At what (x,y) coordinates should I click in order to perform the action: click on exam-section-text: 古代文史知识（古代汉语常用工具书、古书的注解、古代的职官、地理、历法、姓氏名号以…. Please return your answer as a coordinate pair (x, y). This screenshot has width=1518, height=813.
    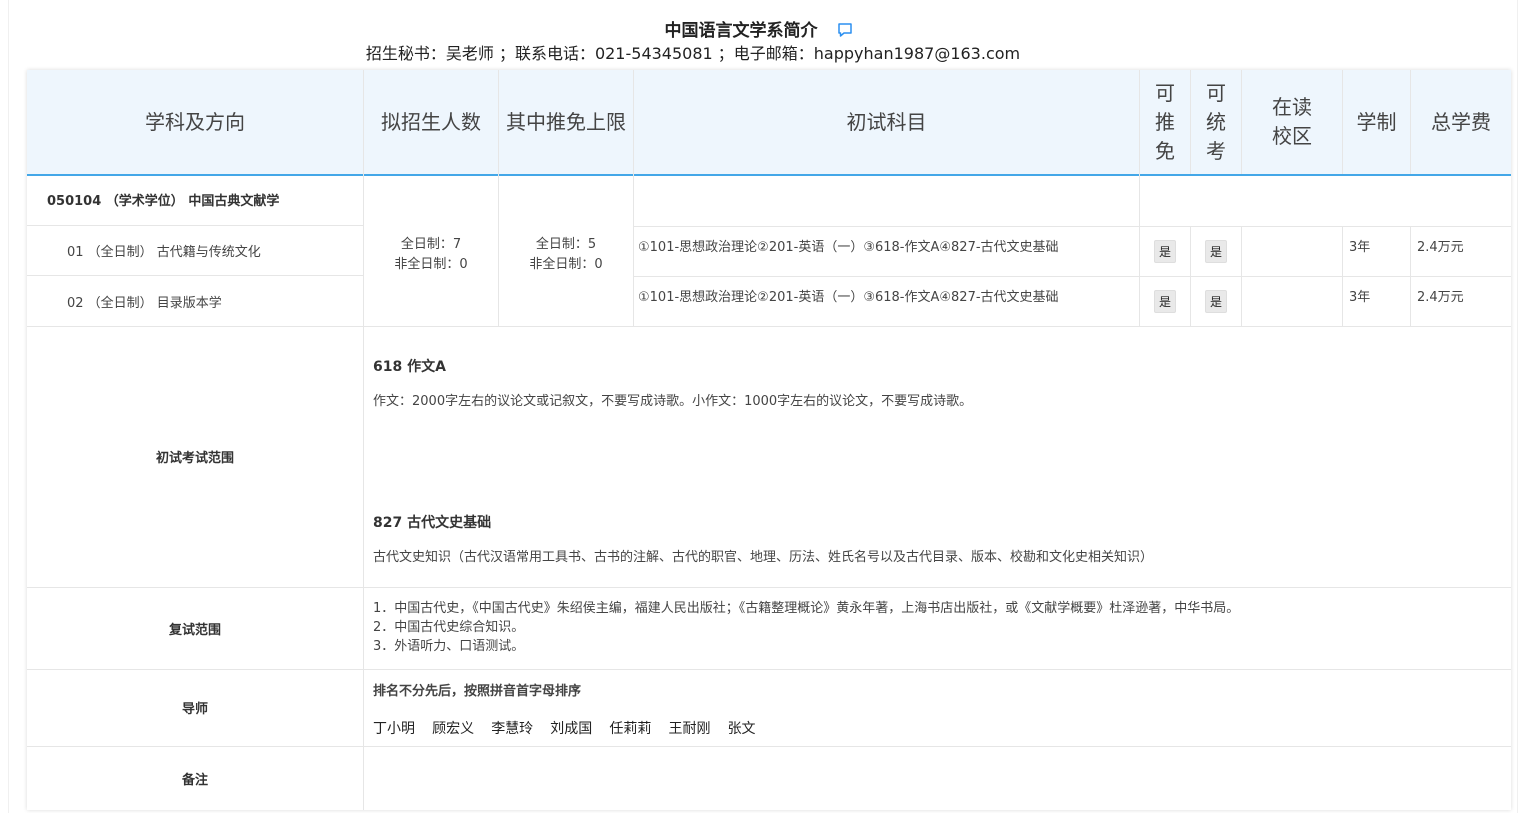
    Looking at the image, I should click on (763, 557).